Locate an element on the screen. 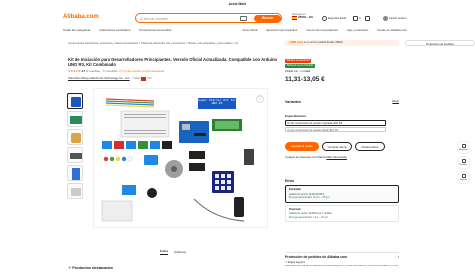 This screenshot has height=275, width=475. subnav-buyer-center: Centro de compradores is located at coordinates (322, 30).